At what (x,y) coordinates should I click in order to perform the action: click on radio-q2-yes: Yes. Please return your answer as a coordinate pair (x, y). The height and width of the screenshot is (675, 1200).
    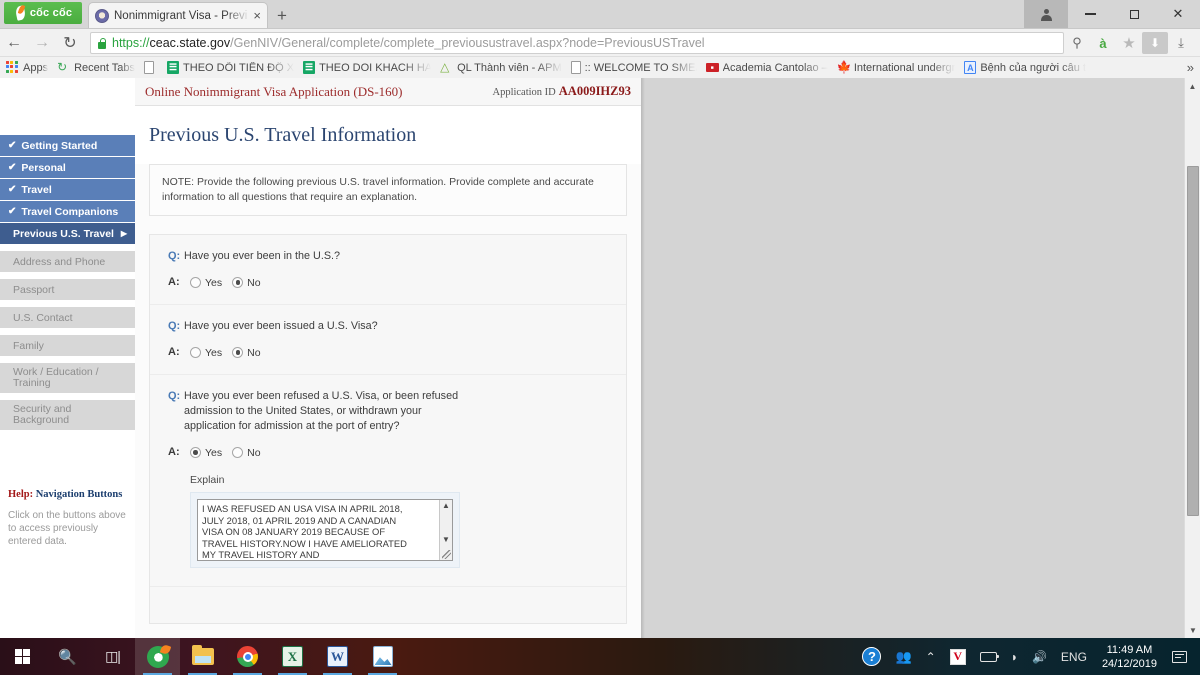
    Looking at the image, I should click on (206, 353).